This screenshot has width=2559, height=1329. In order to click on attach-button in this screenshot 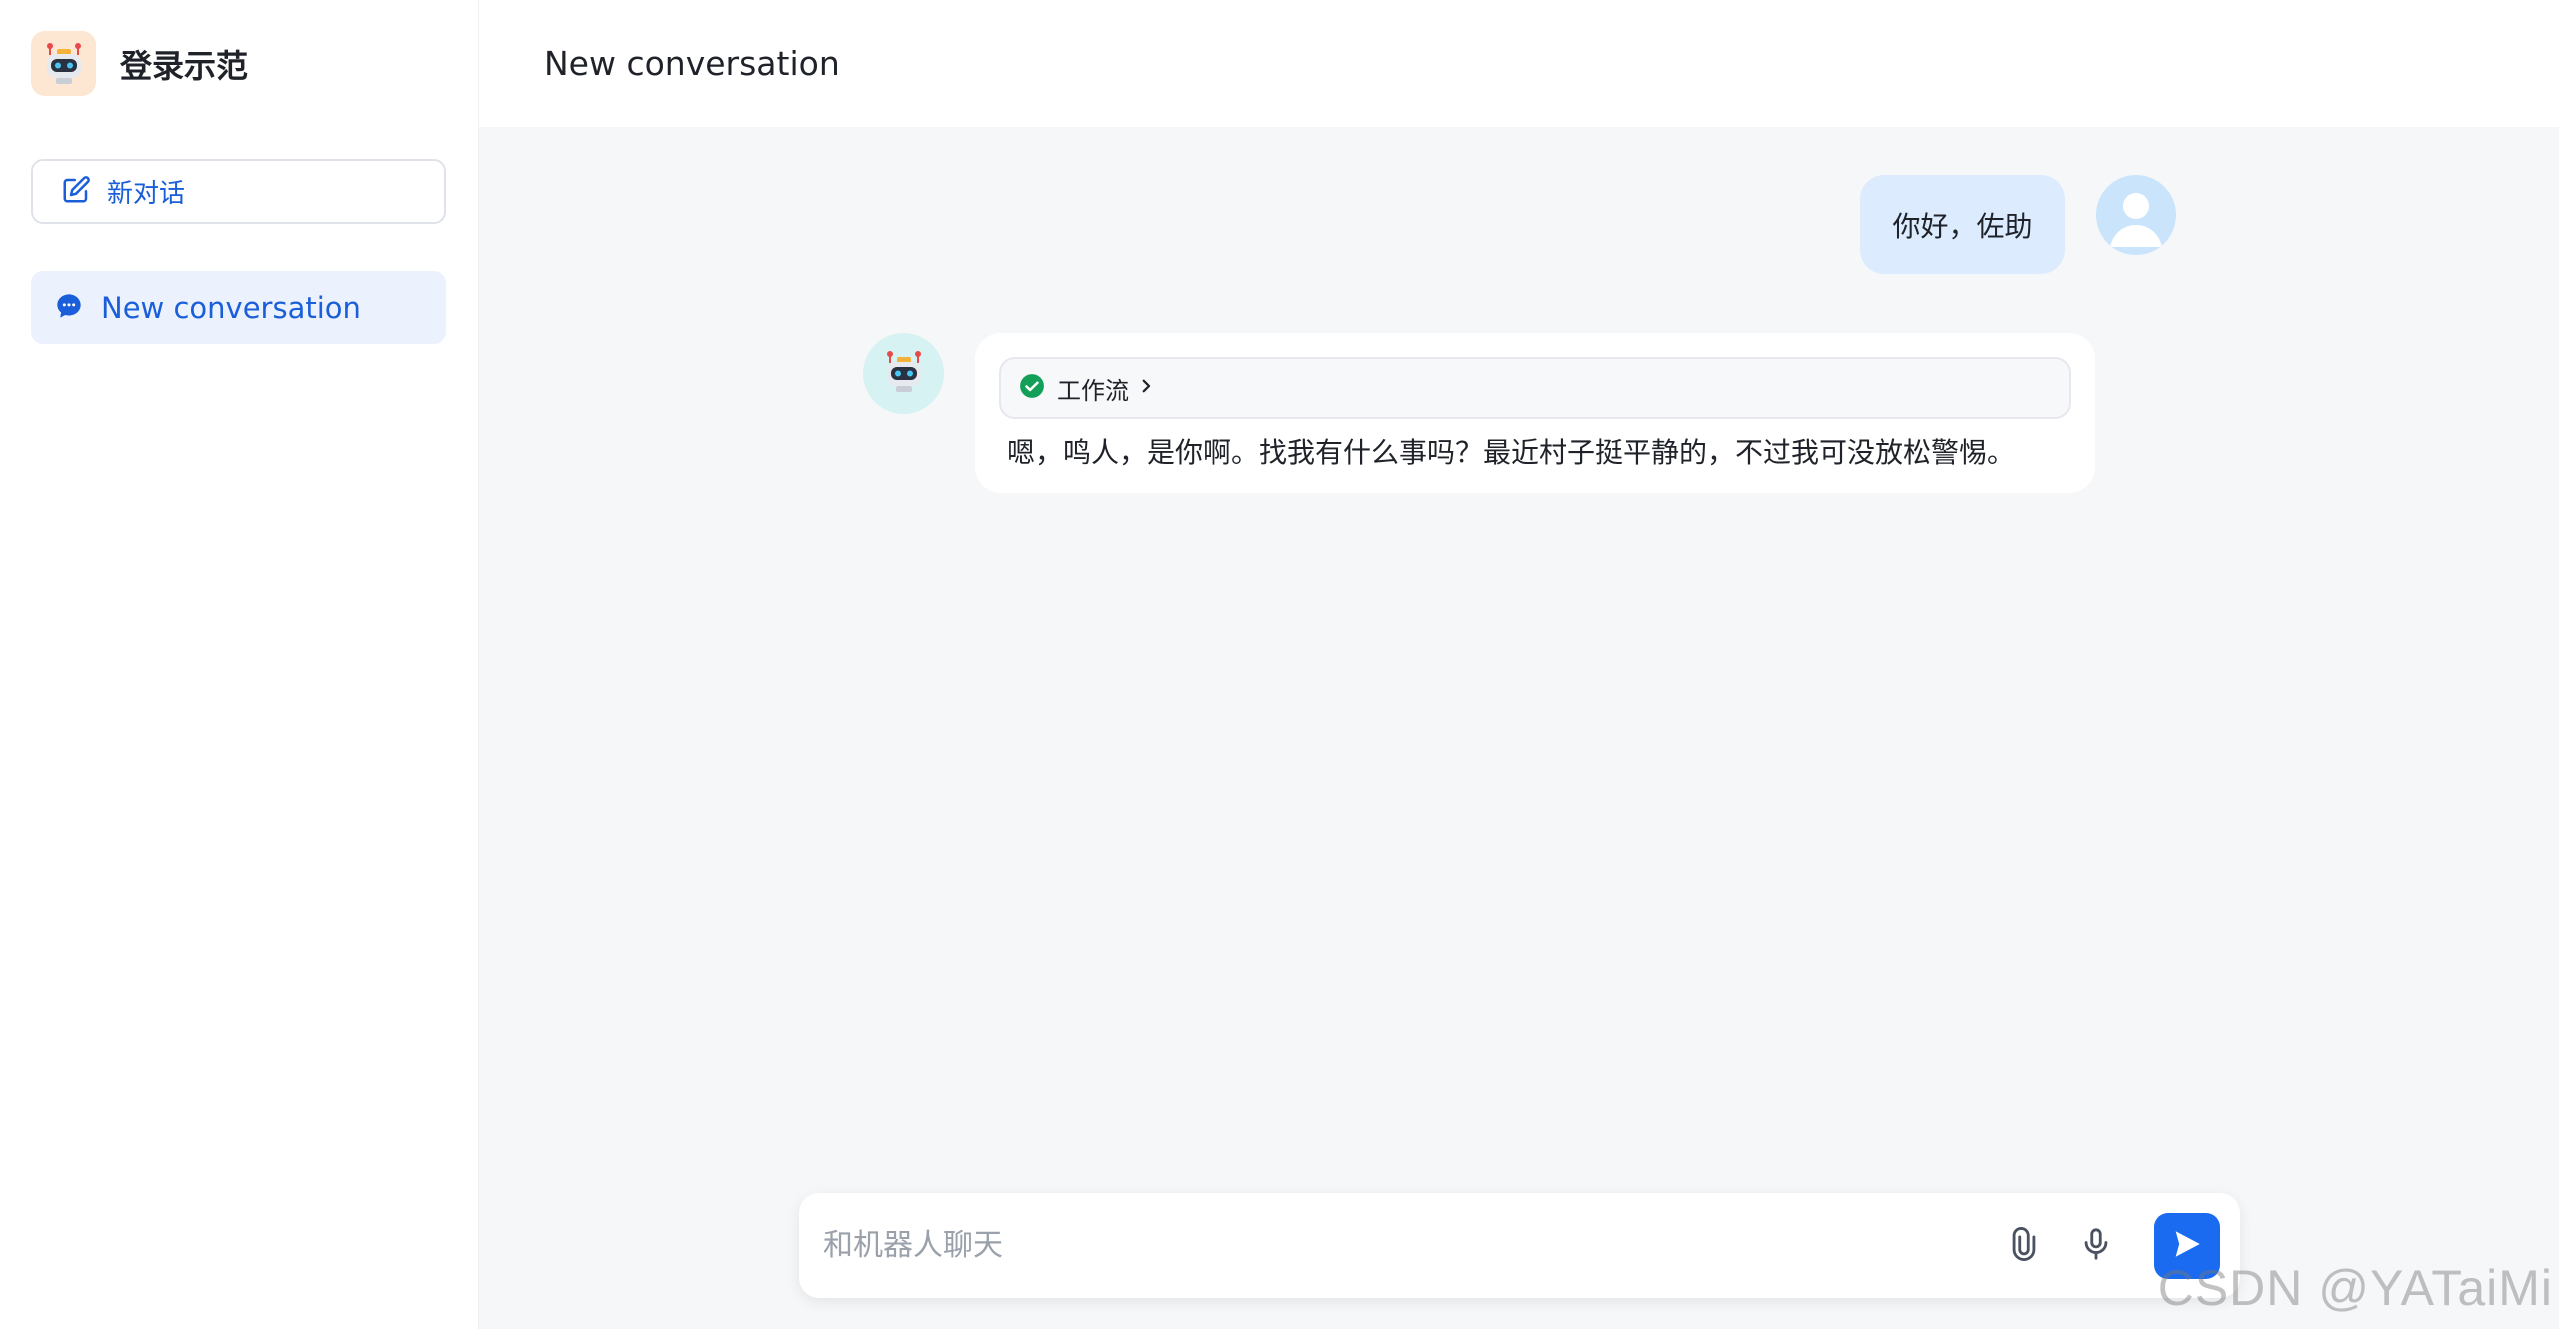, I will do `click(2024, 1246)`.